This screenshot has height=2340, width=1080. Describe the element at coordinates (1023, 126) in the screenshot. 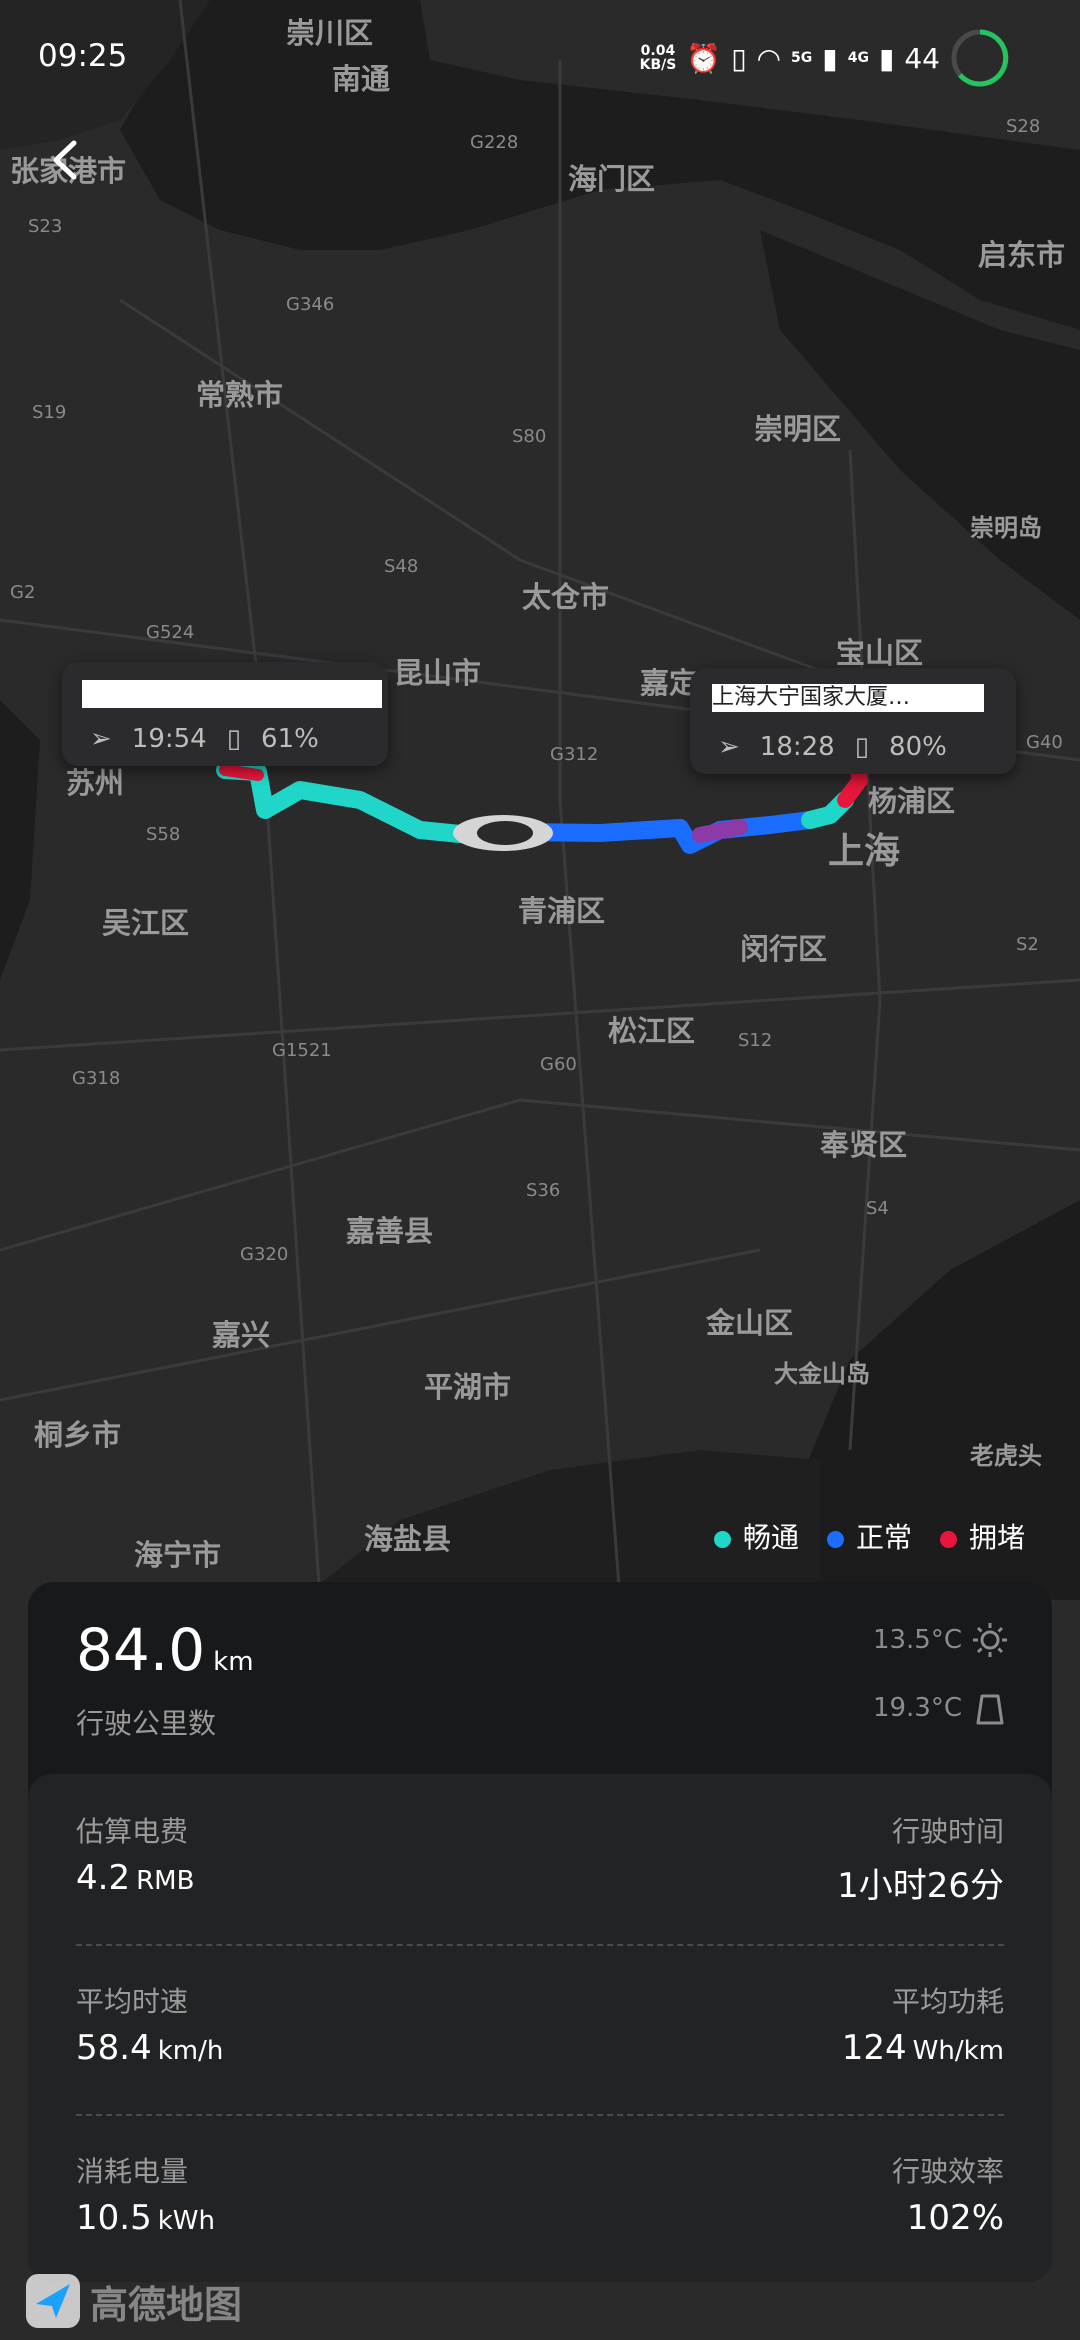

I see `road-label: S28` at that location.